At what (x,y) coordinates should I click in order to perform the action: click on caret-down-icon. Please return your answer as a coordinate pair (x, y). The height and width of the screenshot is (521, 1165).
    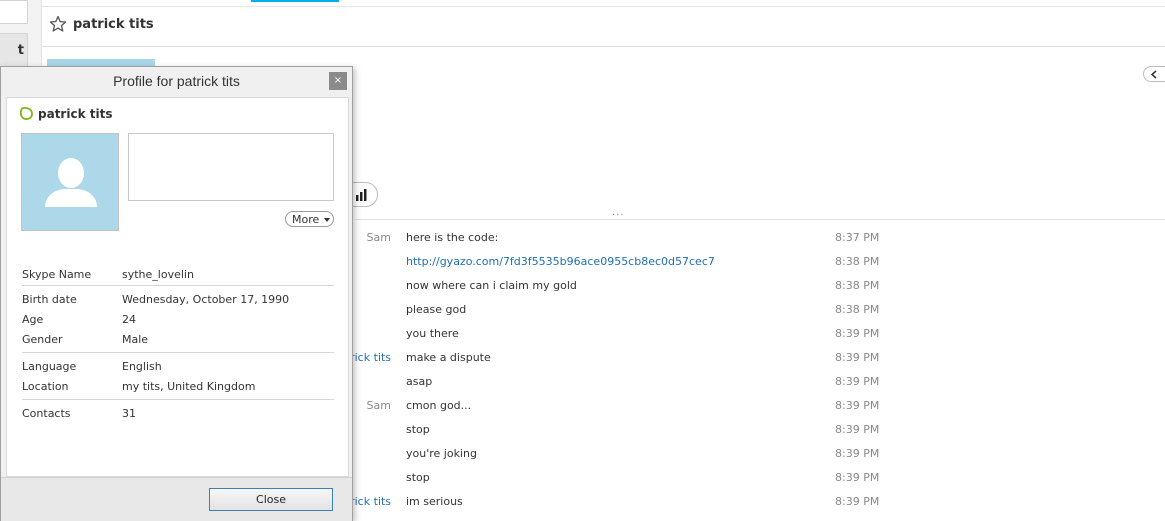
    Looking at the image, I should click on (327, 220).